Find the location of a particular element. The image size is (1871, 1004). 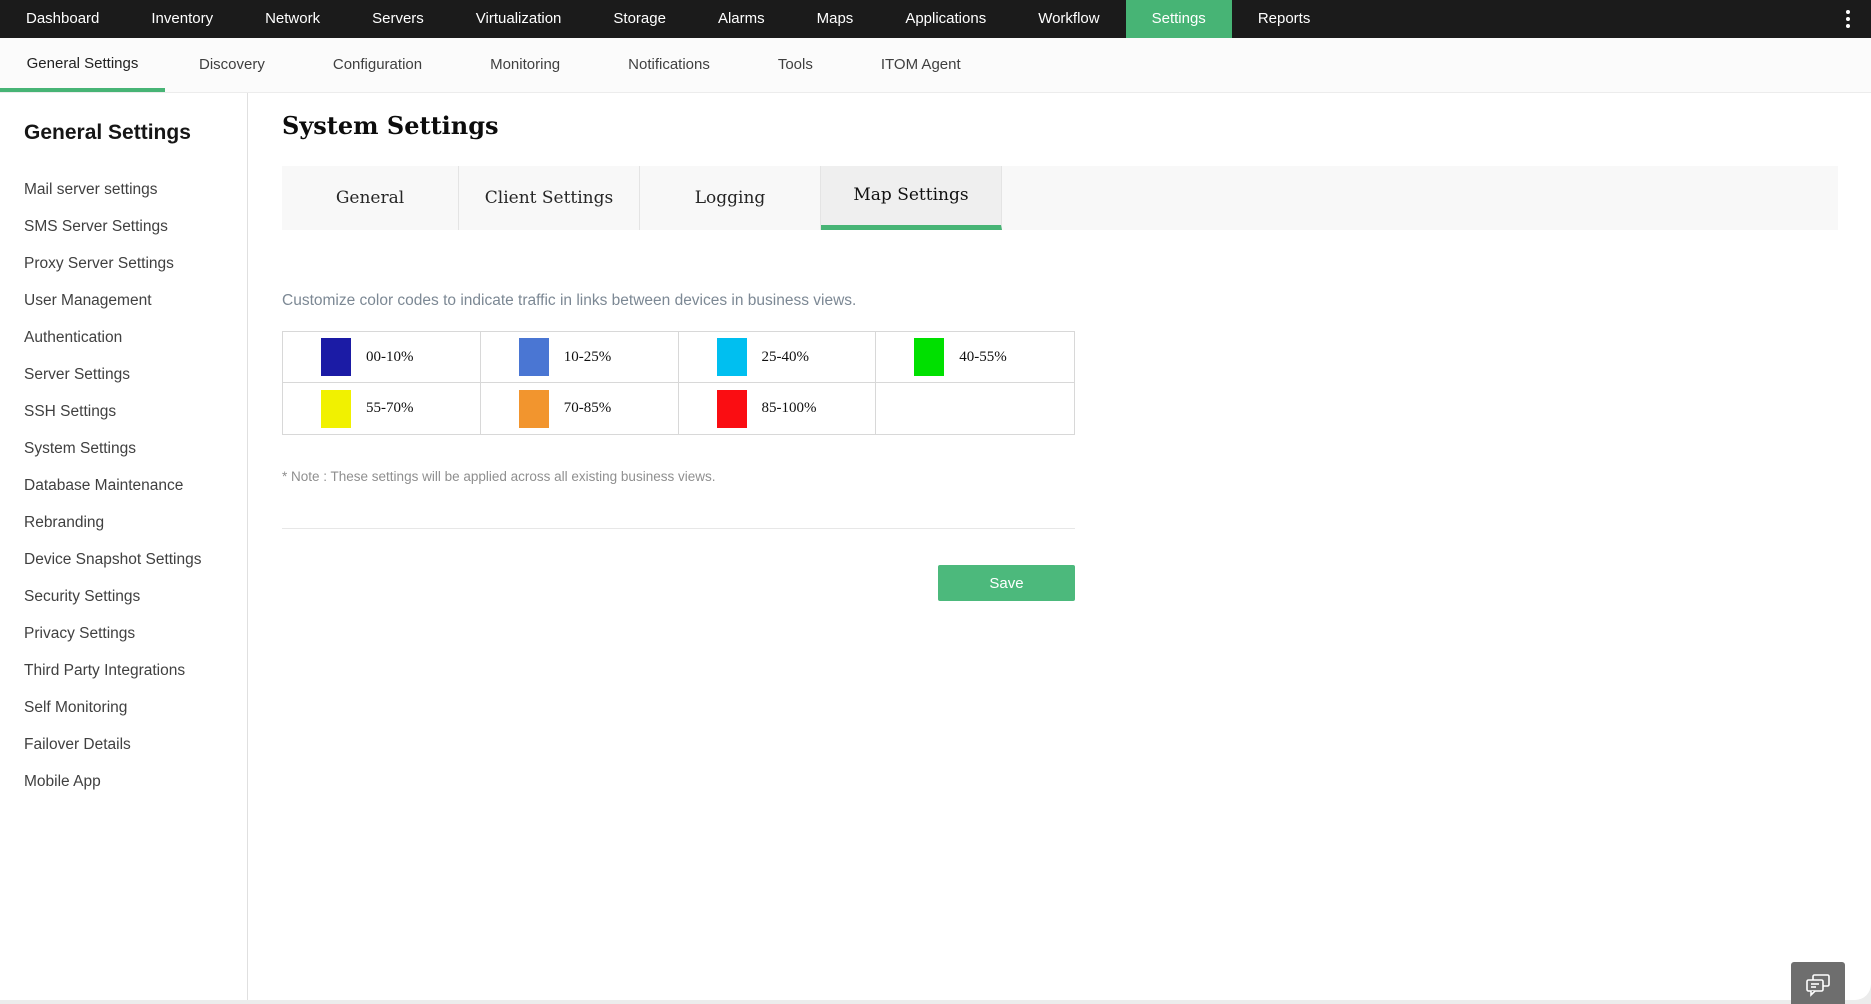

topnav-item-inventory: Inventory is located at coordinates (182, 19).